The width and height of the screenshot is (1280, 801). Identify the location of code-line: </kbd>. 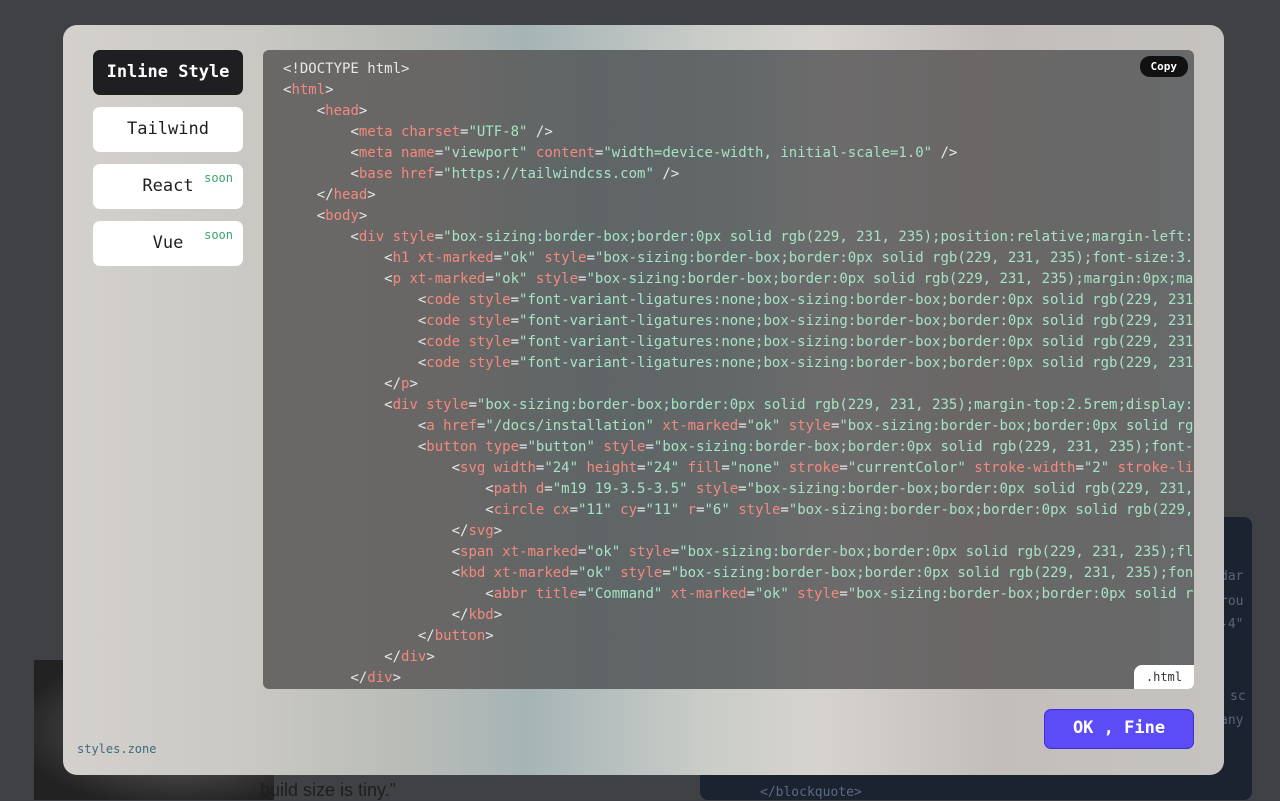
(738, 615).